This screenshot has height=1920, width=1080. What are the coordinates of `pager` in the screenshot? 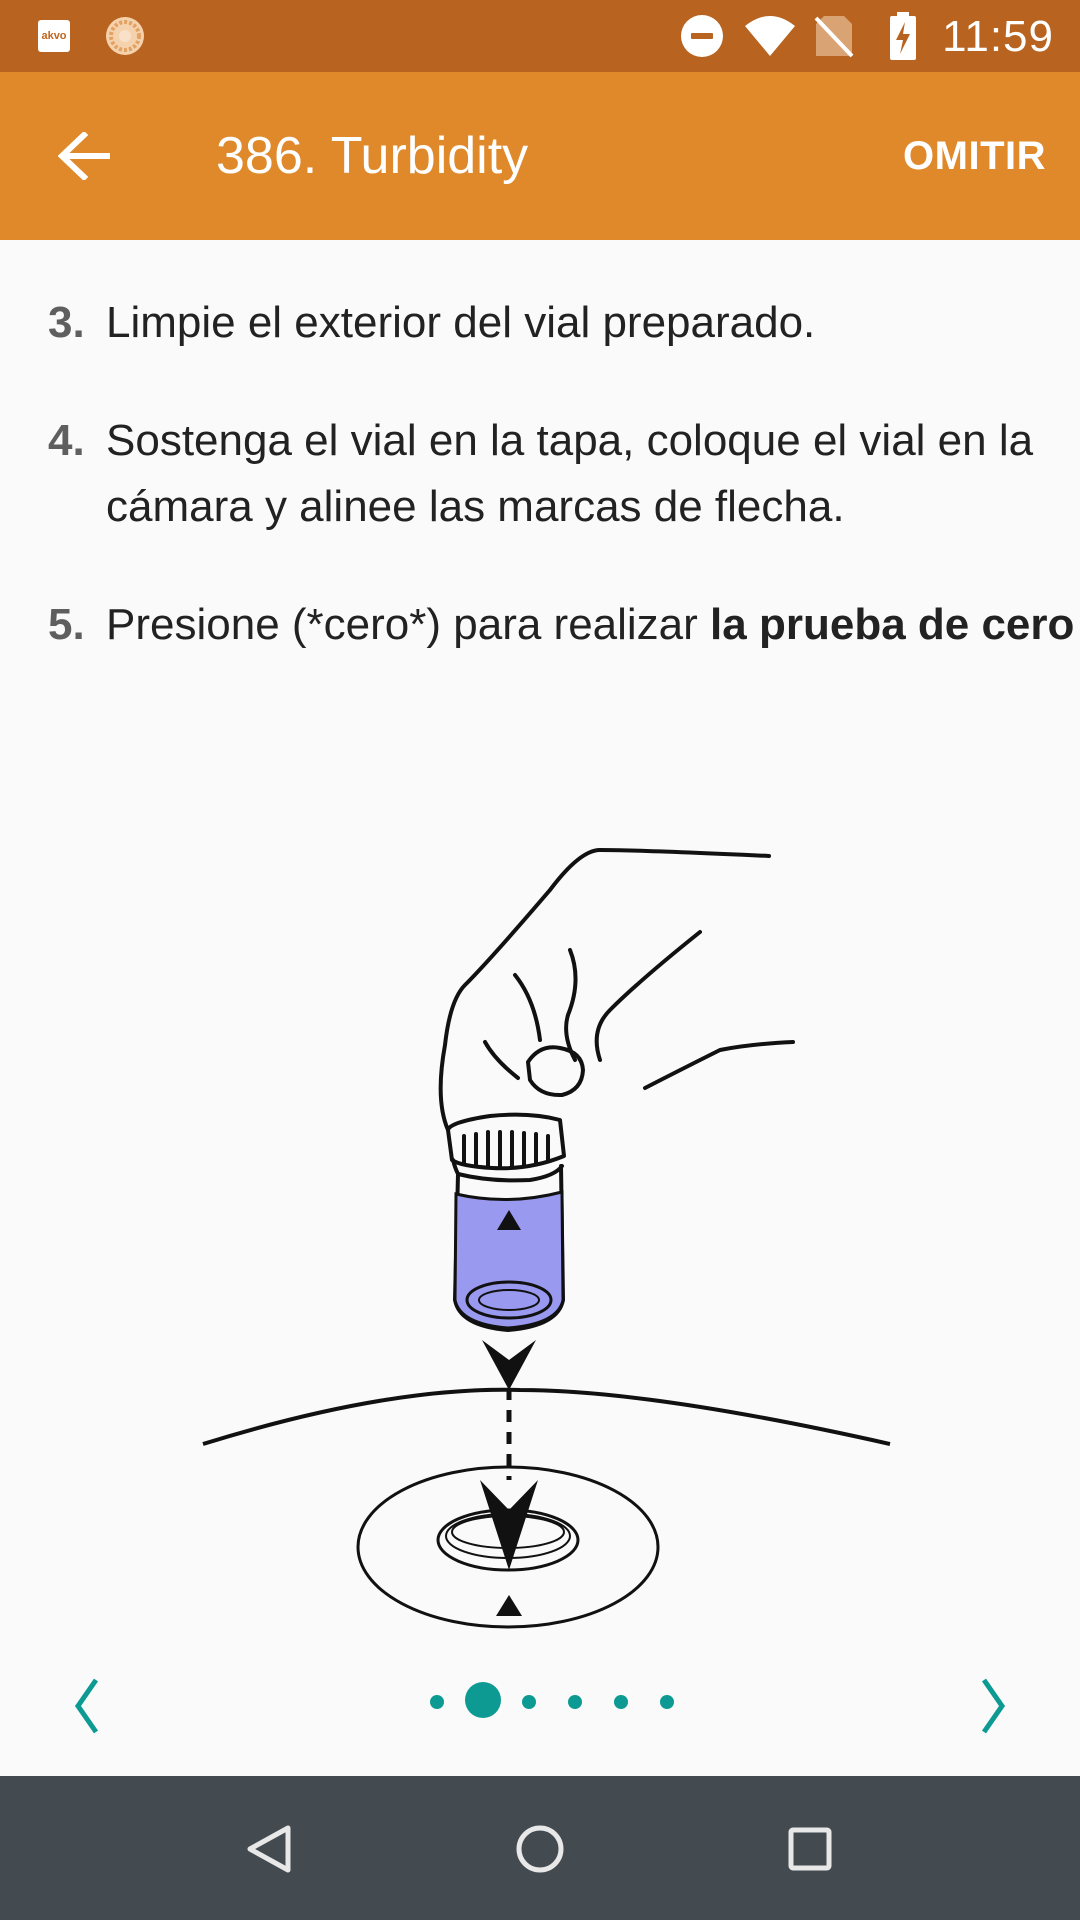 It's located at (540, 1701).